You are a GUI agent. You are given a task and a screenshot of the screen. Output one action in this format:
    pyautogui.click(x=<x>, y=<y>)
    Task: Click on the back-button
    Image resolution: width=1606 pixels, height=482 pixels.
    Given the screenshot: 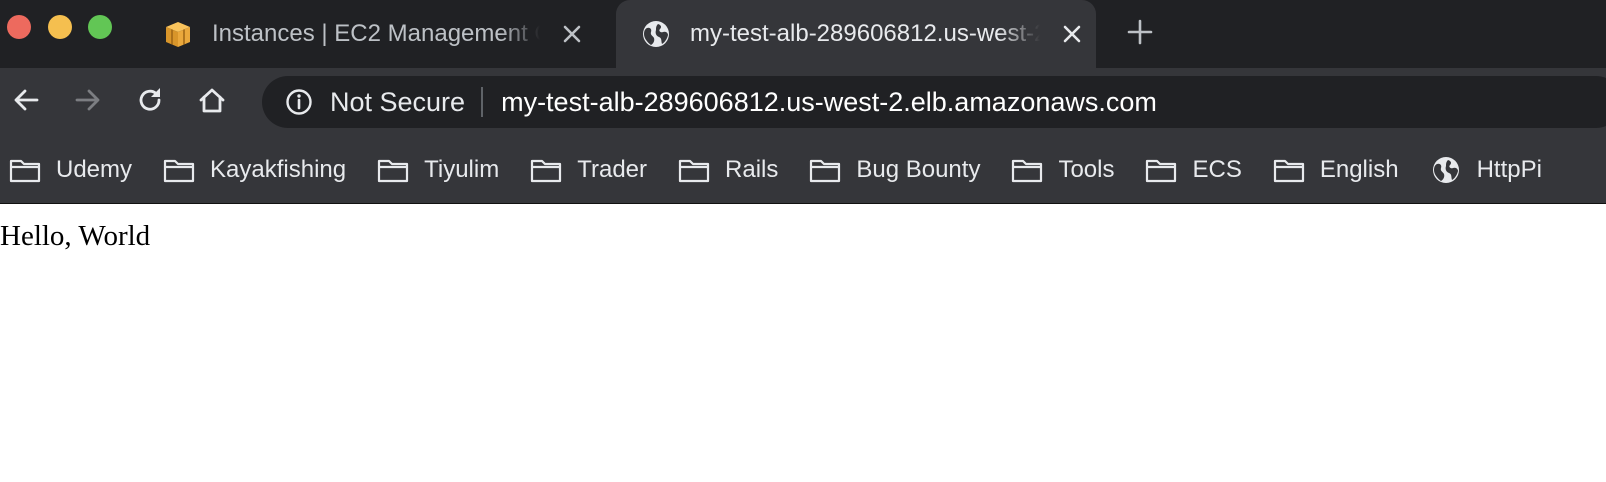 What is the action you would take?
    pyautogui.click(x=26, y=102)
    